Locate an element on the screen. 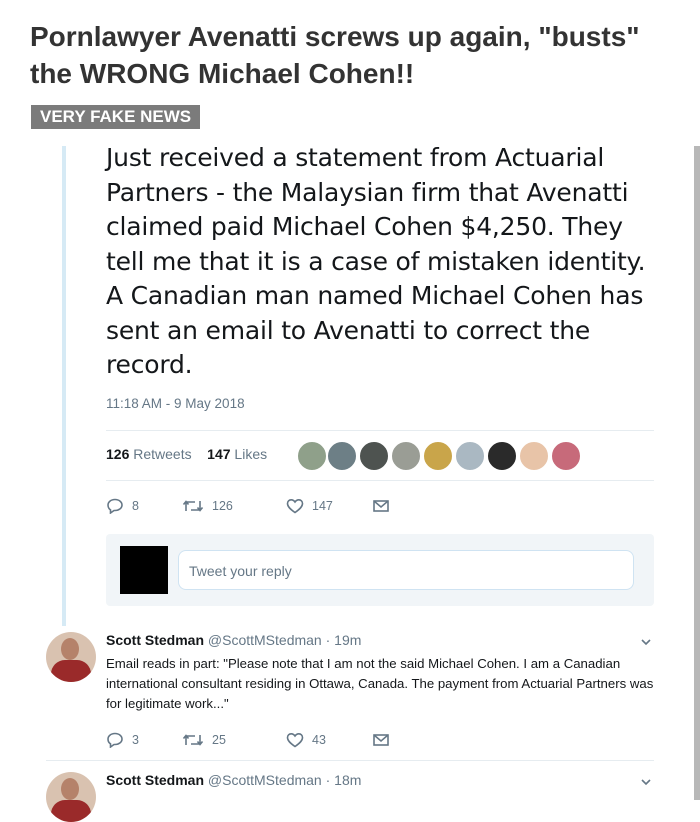 The height and width of the screenshot is (822, 700). tweet-timestamp: 11:18 AM - 9 May 2018 is located at coordinates (175, 403).